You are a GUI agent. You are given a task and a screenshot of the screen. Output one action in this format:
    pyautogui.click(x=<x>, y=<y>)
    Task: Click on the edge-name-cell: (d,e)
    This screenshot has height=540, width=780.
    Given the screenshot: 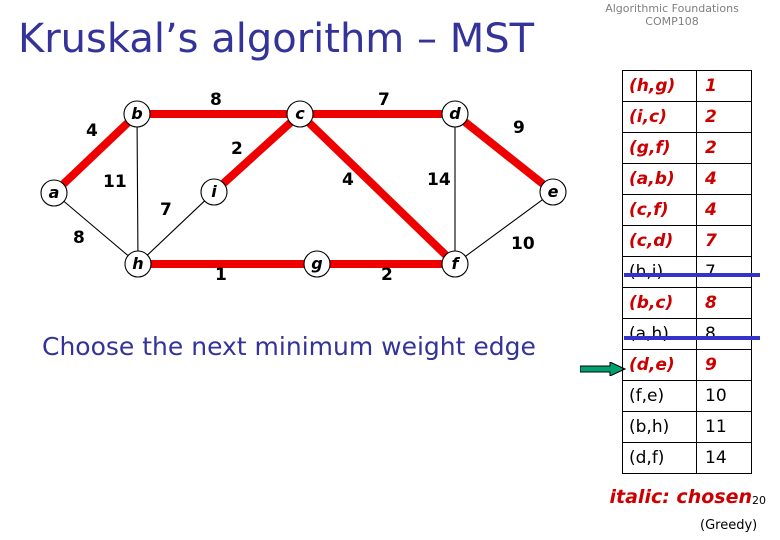 What is the action you would take?
    pyautogui.click(x=659, y=365)
    